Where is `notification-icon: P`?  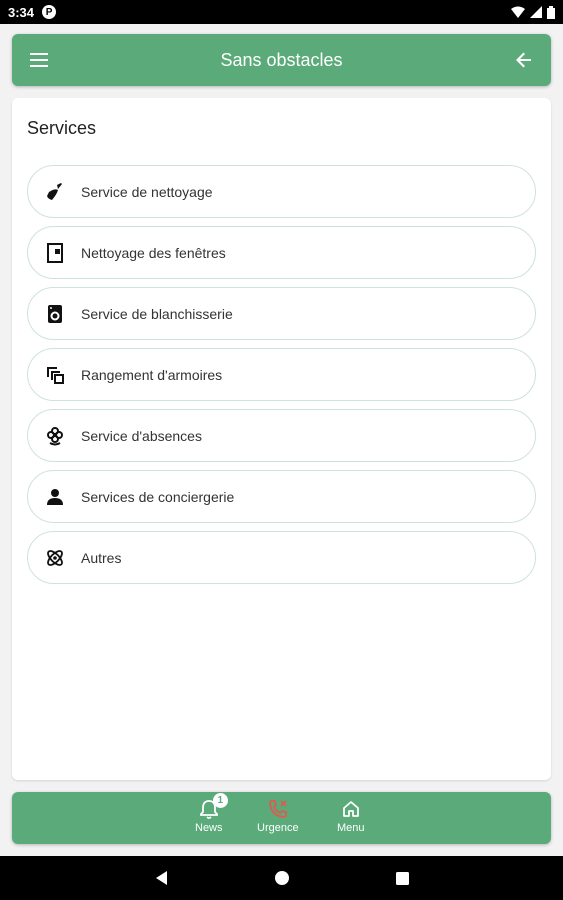
notification-icon: P is located at coordinates (49, 12).